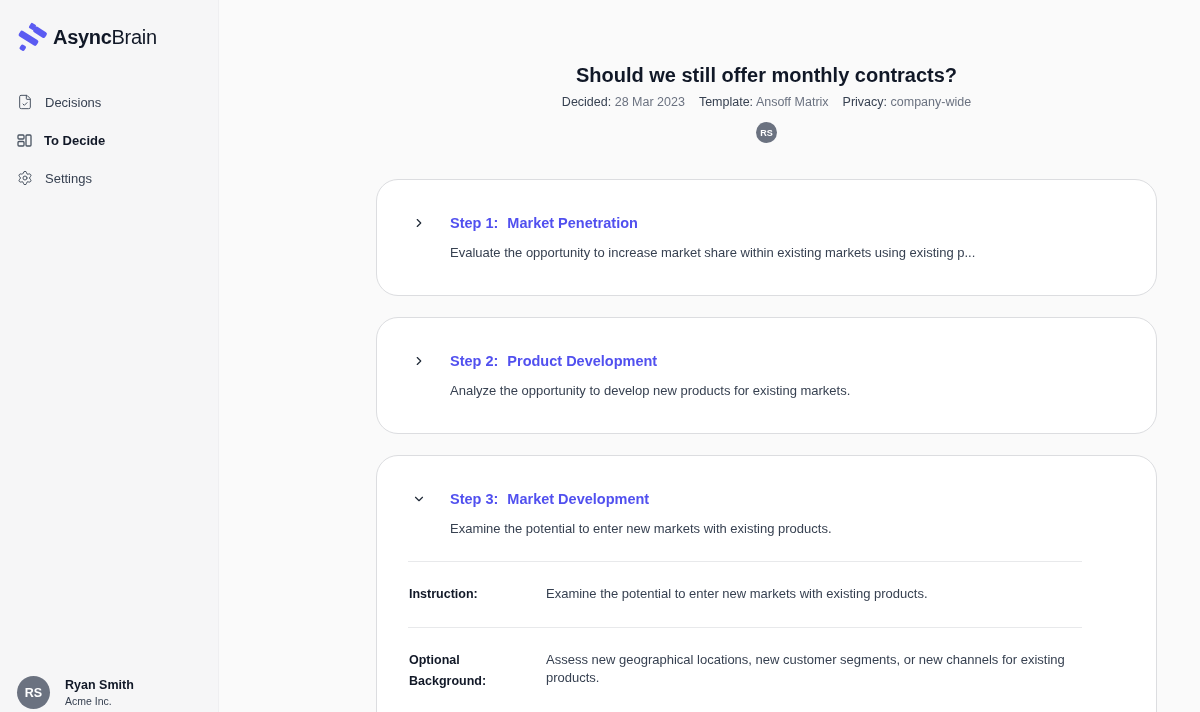 The image size is (1200, 712). What do you see at coordinates (582, 361) in the screenshot?
I see `step-title: Product Development` at bounding box center [582, 361].